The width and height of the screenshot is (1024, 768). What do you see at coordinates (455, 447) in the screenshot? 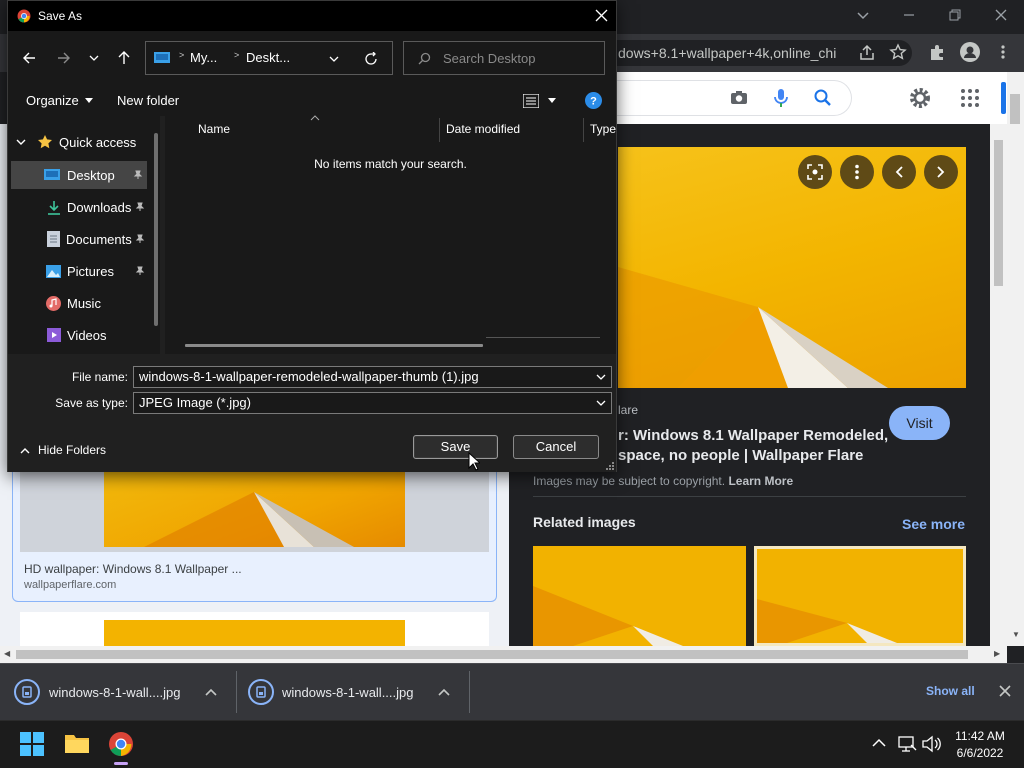
I see `save-button: Save` at bounding box center [455, 447].